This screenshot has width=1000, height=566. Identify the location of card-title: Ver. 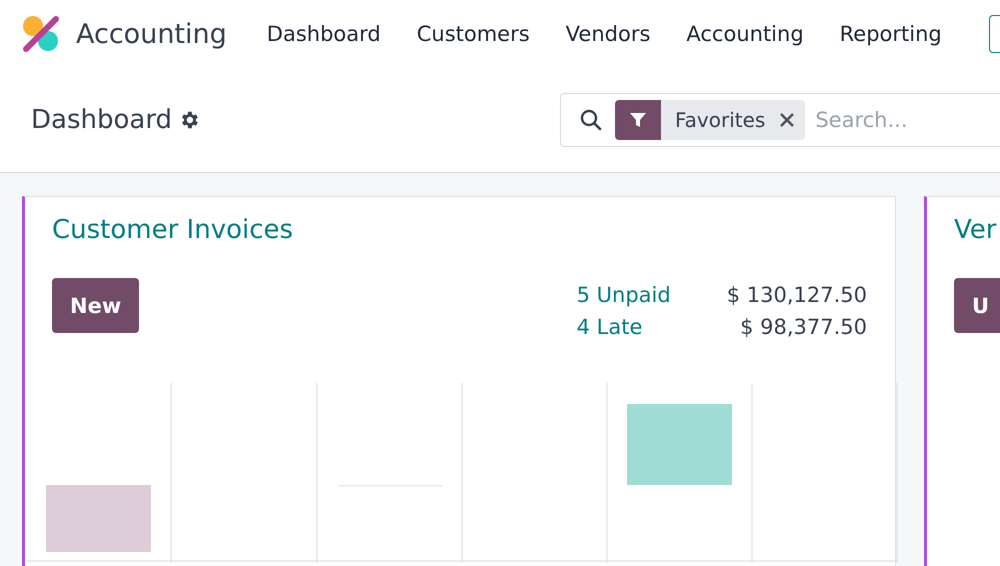
(977, 230).